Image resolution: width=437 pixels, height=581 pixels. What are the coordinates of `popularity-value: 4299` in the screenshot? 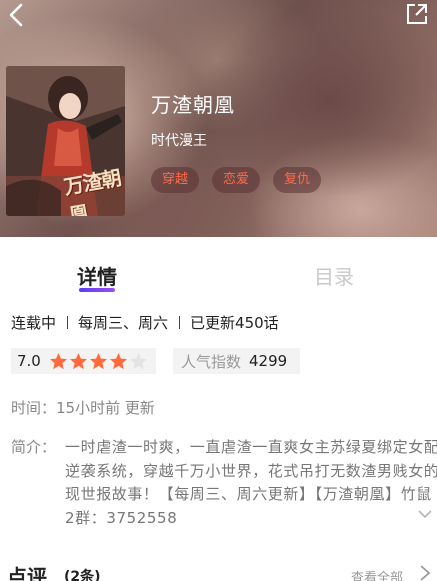 It's located at (268, 361).